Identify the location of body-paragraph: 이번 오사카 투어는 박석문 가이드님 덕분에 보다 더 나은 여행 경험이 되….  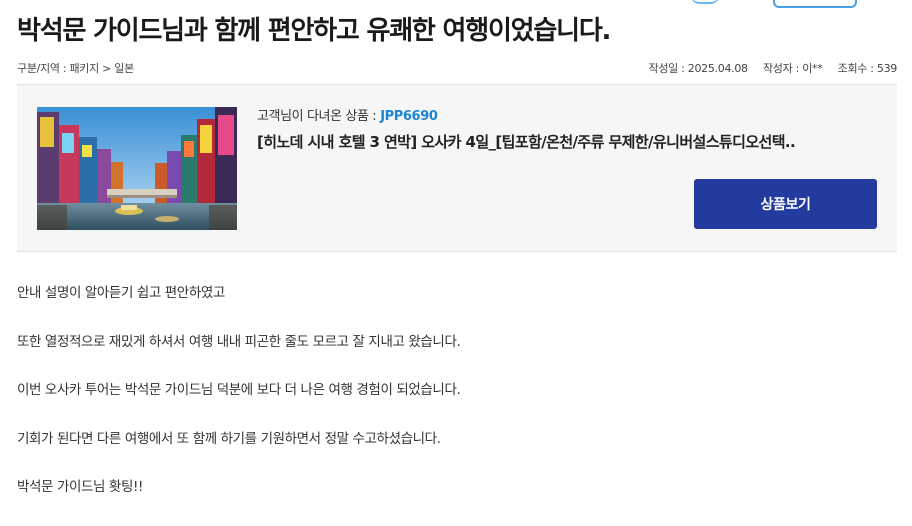
(239, 390).